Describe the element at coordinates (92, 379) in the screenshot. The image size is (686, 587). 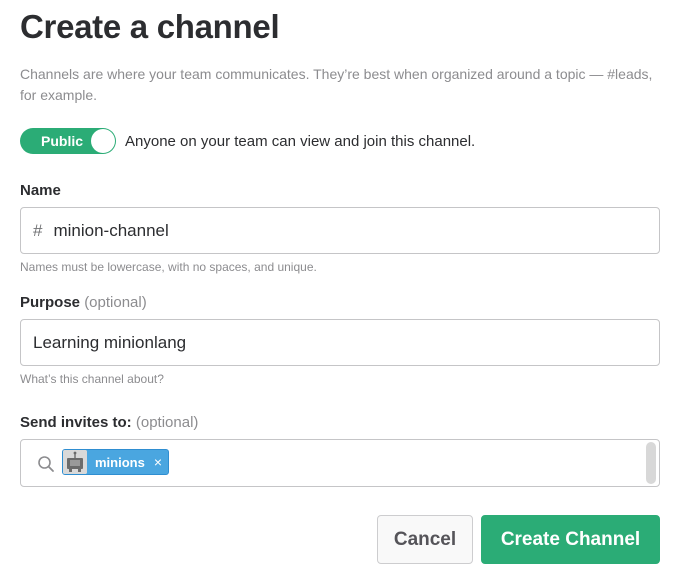
I see `purpose-hint: What’s this channel about?` at that location.